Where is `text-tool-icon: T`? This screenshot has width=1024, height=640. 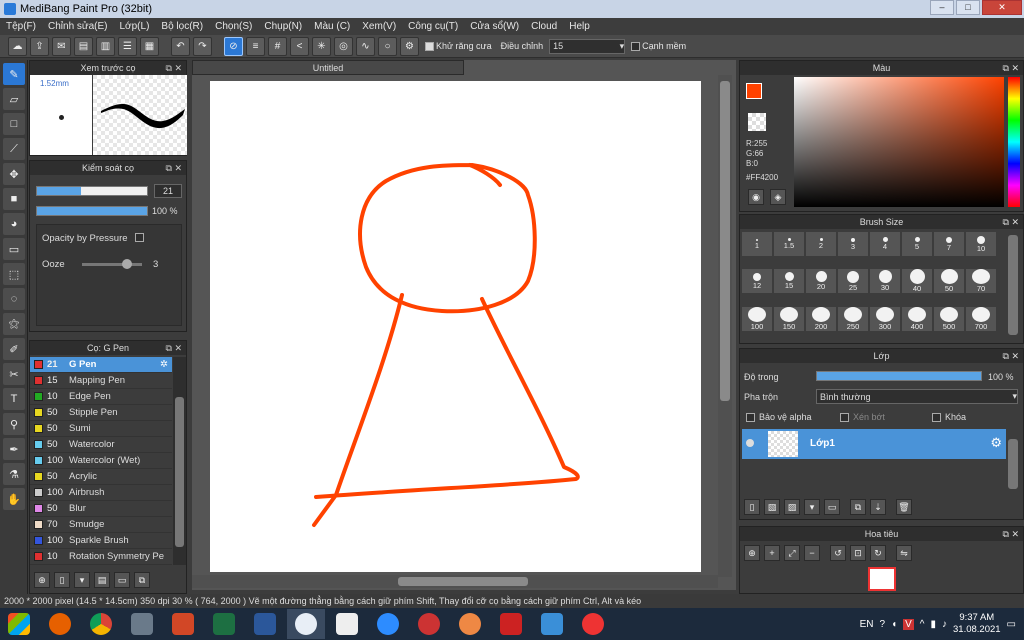
text-tool-icon: T is located at coordinates (14, 399).